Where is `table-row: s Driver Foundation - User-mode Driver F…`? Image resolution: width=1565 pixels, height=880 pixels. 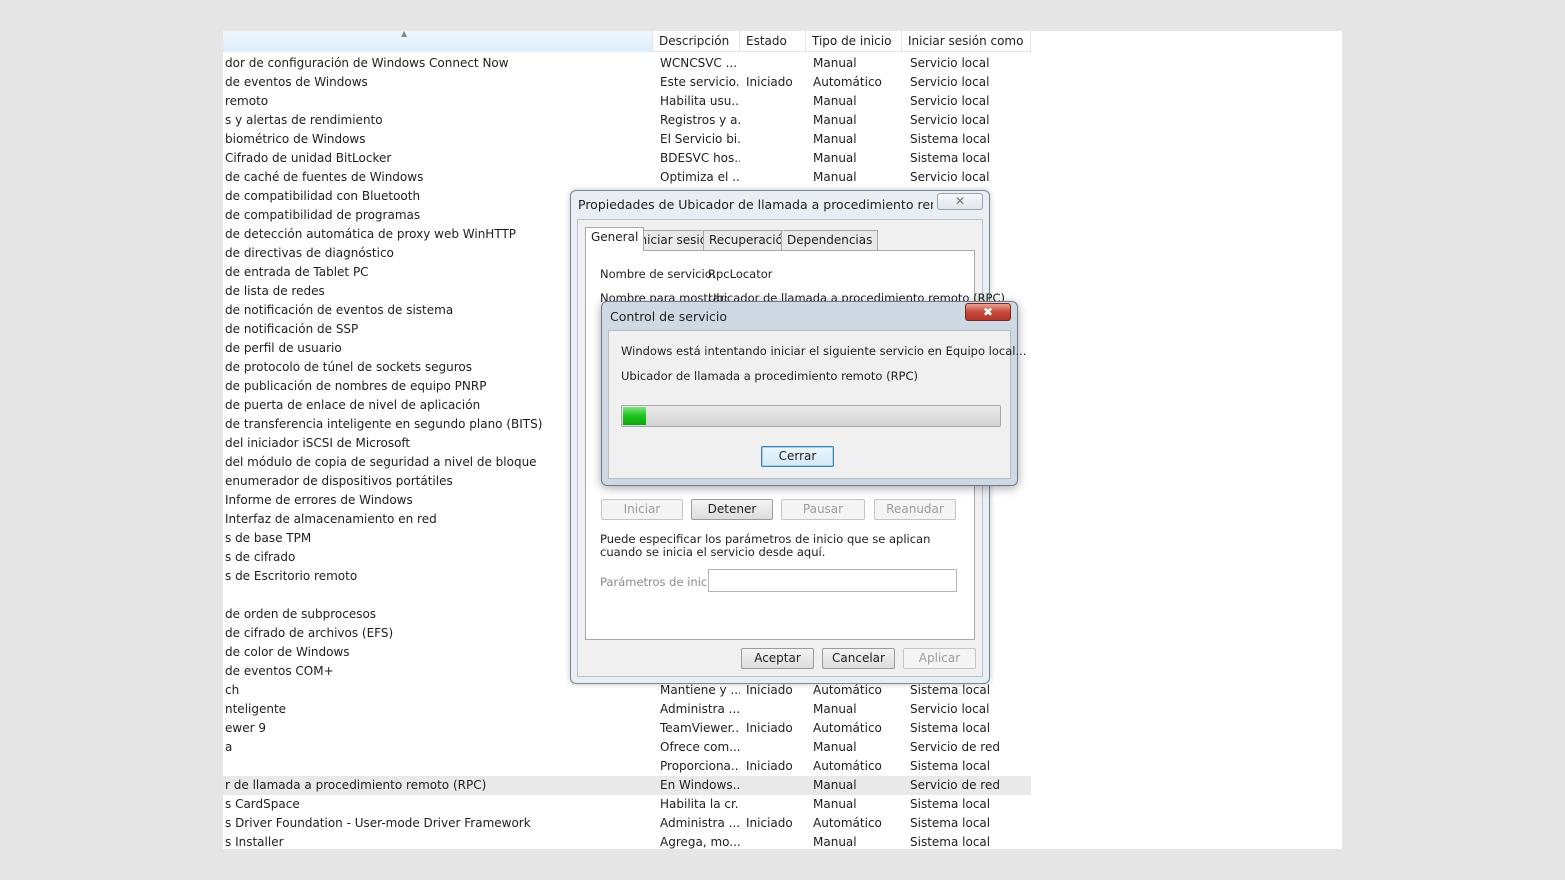 table-row: s Driver Foundation - User-mode Driver F… is located at coordinates (627, 823).